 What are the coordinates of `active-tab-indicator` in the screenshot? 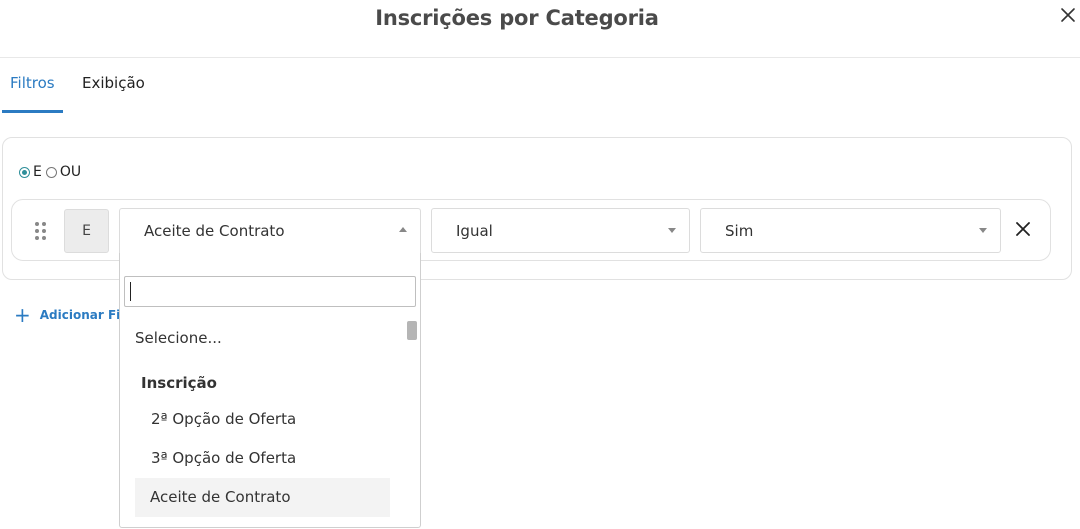 It's located at (32, 111).